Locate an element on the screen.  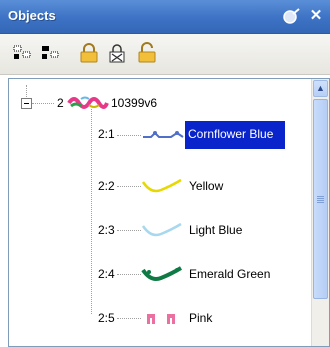
tree-item-label: Pink is located at coordinates (201, 318).